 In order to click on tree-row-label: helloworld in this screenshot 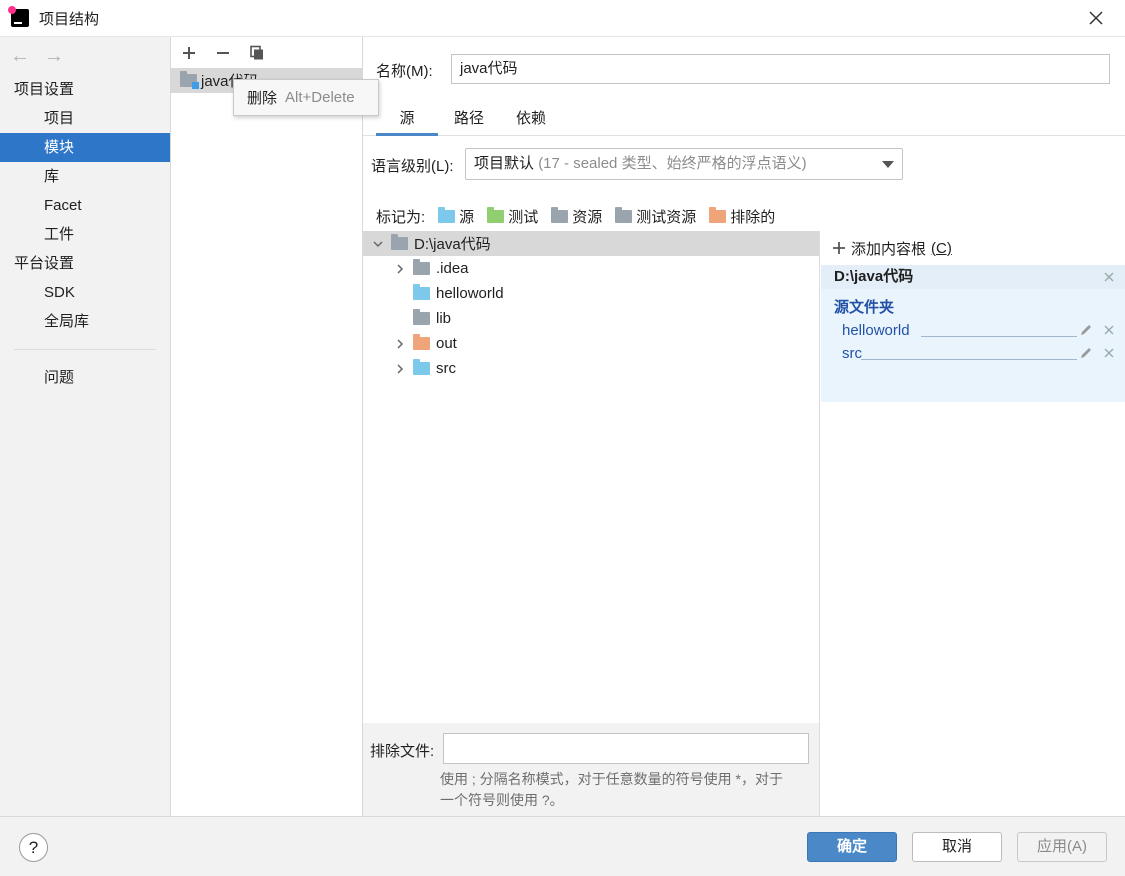, I will do `click(470, 293)`.